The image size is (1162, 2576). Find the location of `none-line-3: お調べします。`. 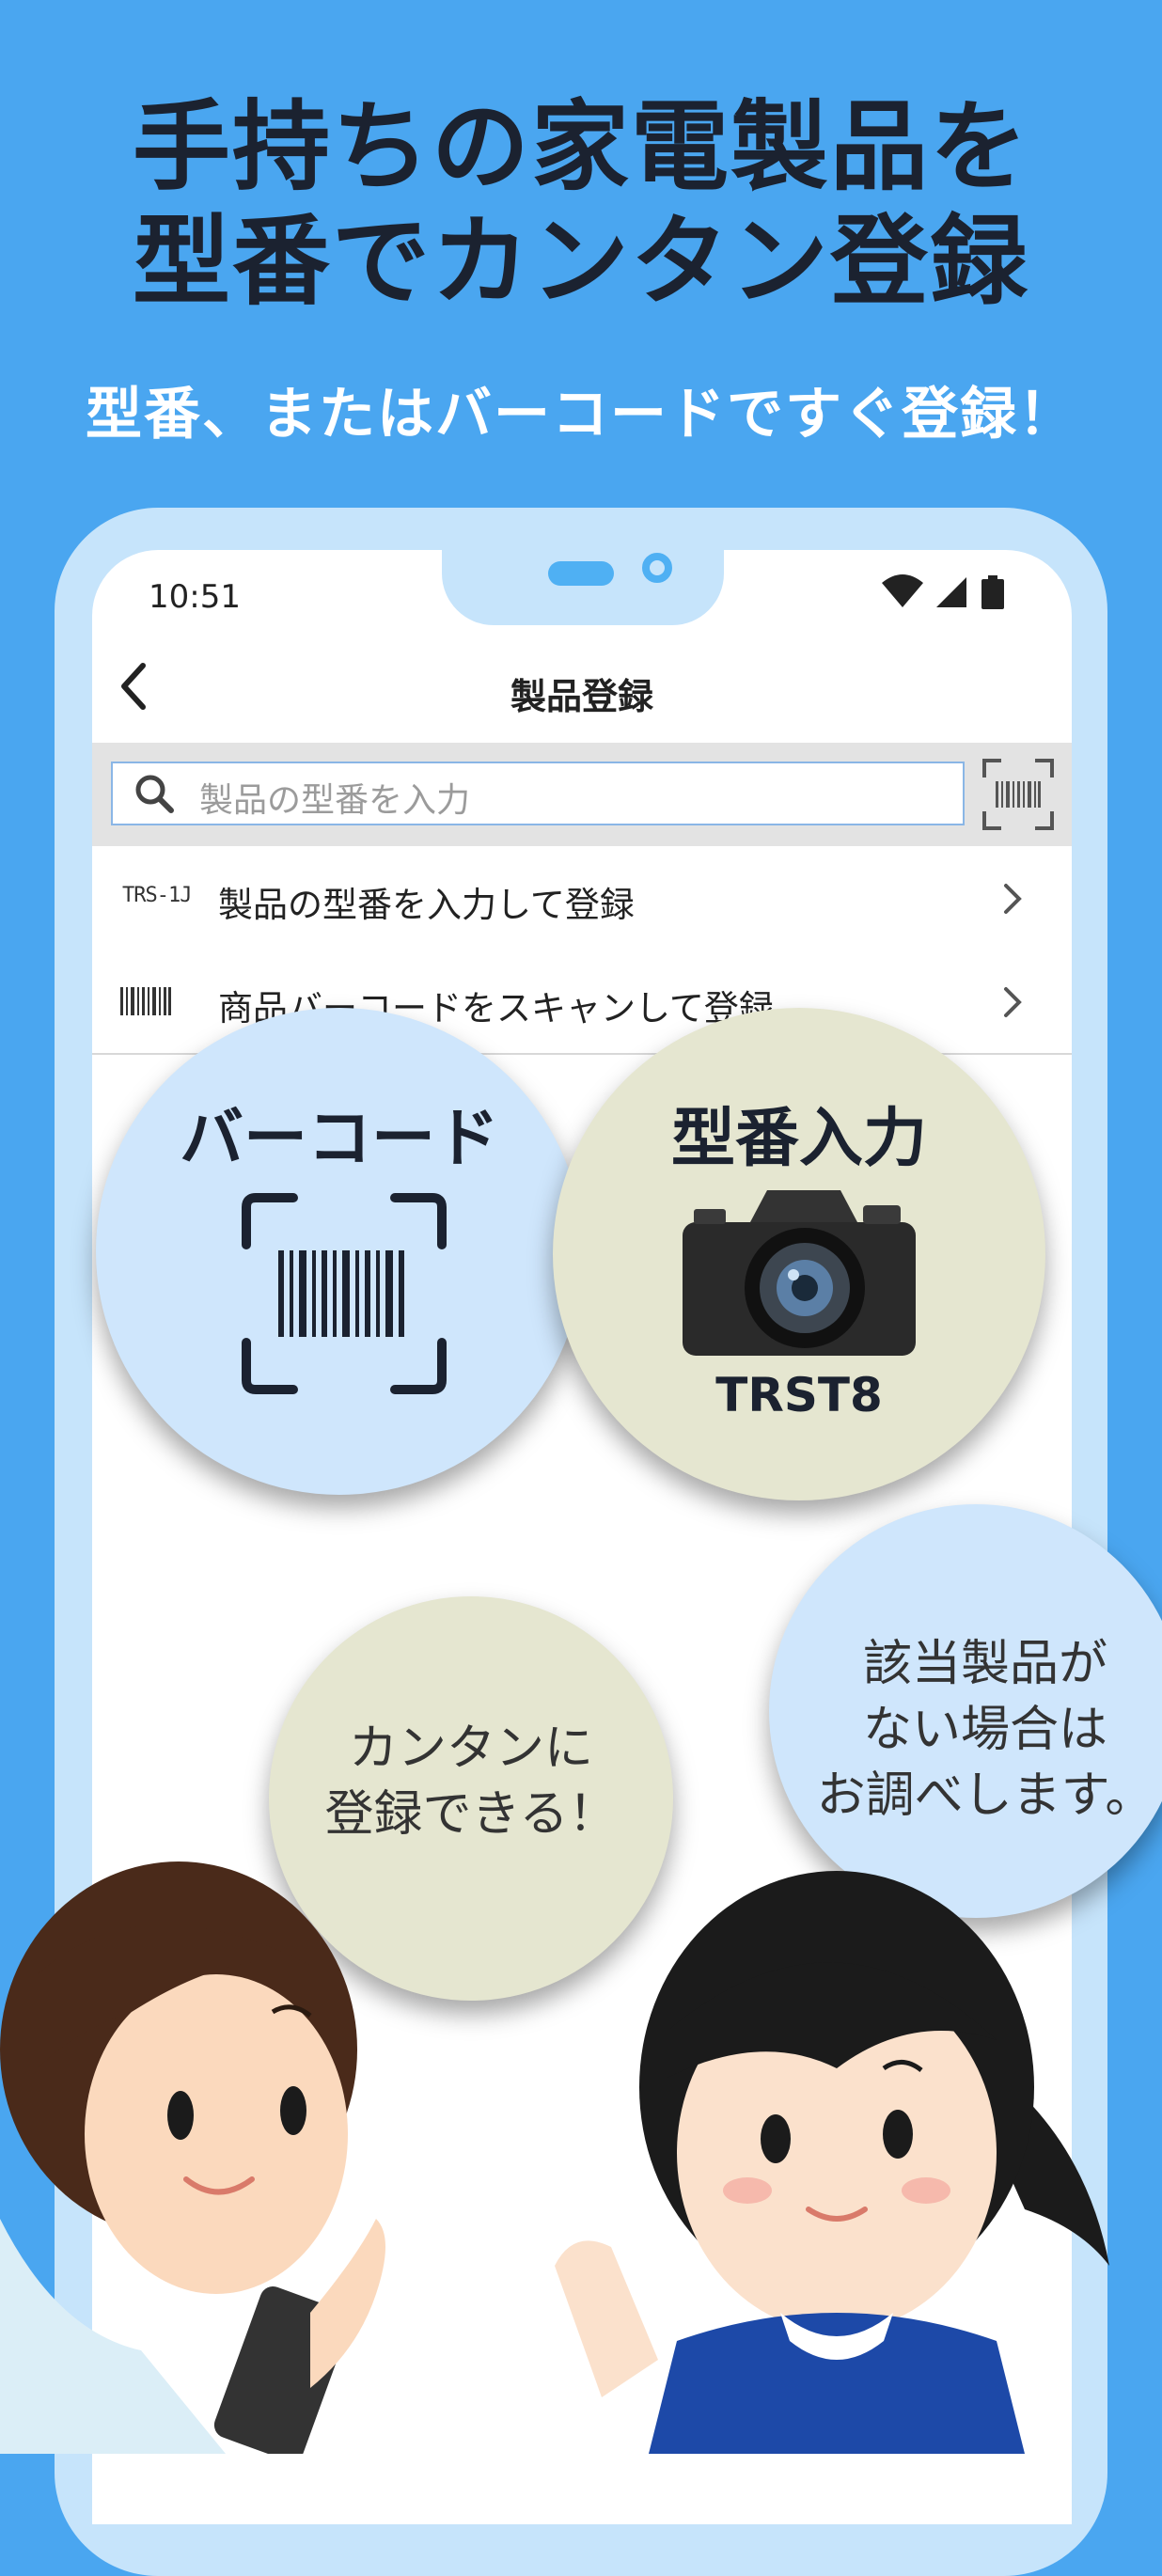

none-line-3: お調べします。 is located at coordinates (985, 1796).